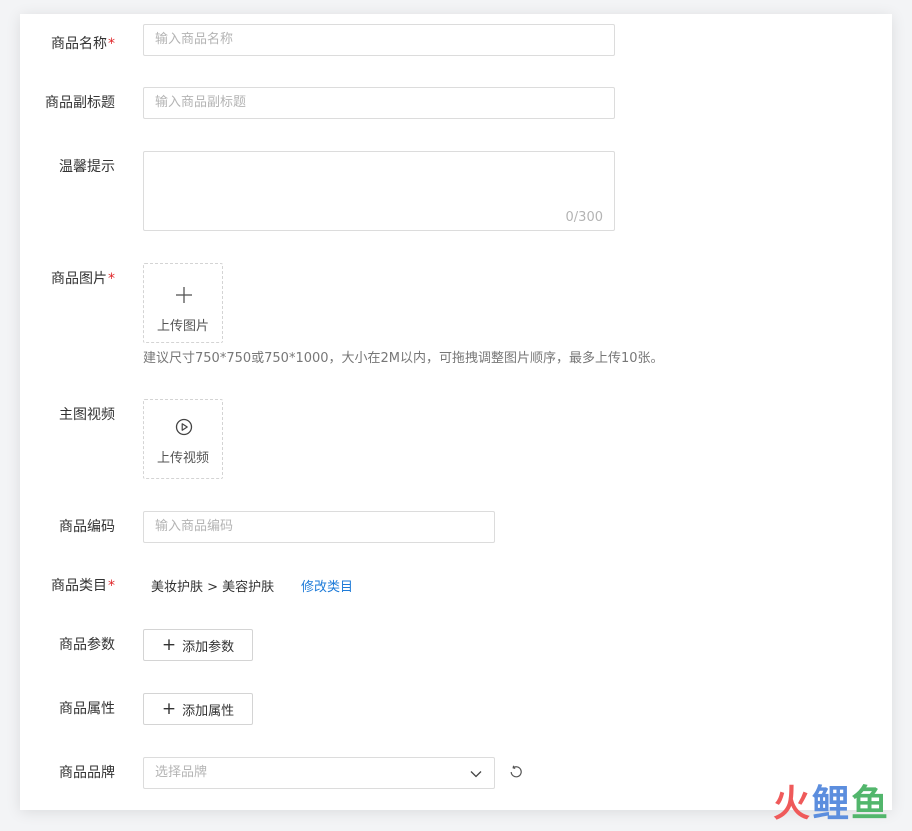 The width and height of the screenshot is (912, 831). Describe the element at coordinates (327, 585) in the screenshot. I see `edit-category-link: 修改类目` at that location.